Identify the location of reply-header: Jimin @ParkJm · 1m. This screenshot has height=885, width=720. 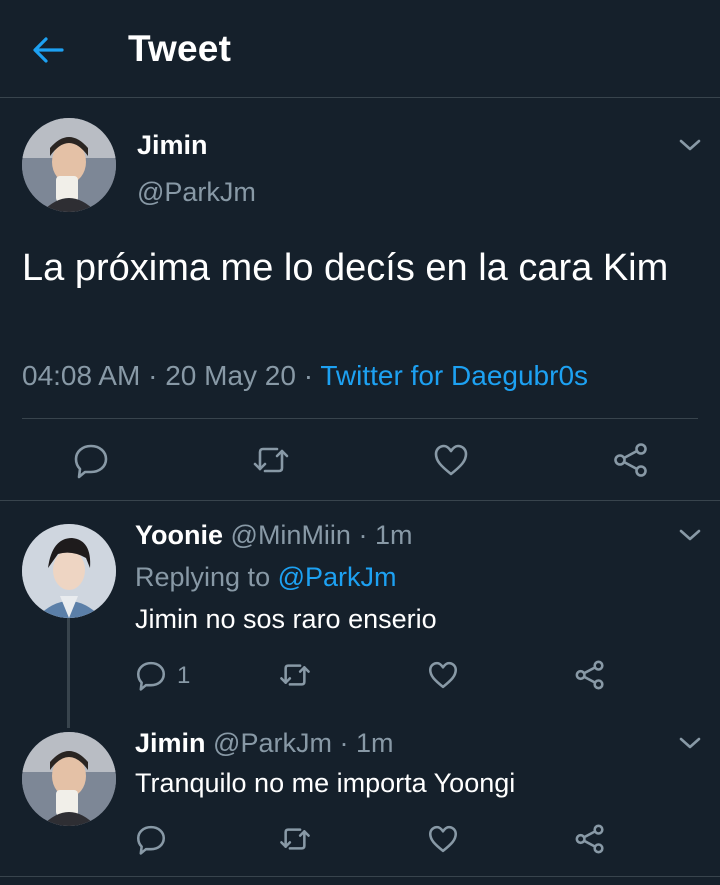
(264, 743).